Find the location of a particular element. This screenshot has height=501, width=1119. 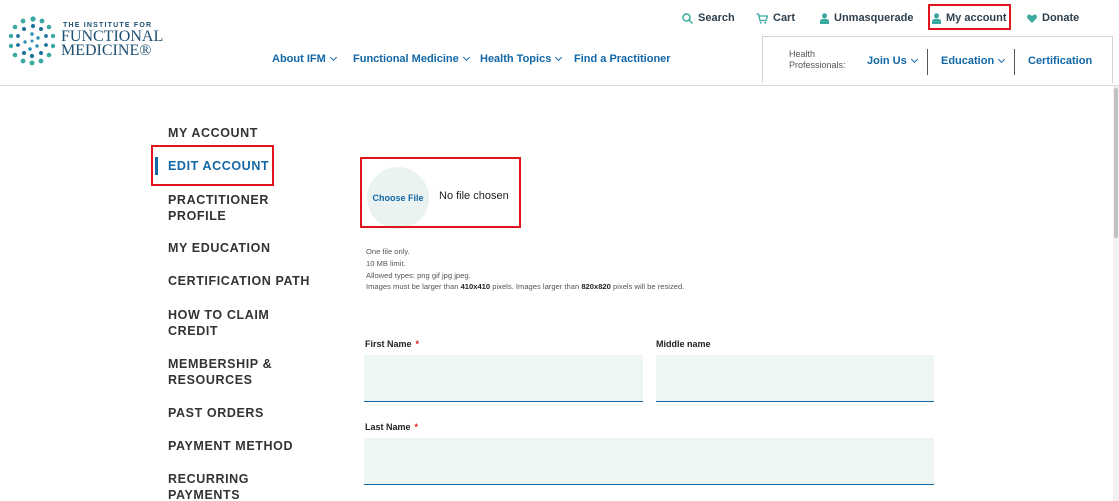

unmasquerade-link: Unmasquerade is located at coordinates (866, 18).